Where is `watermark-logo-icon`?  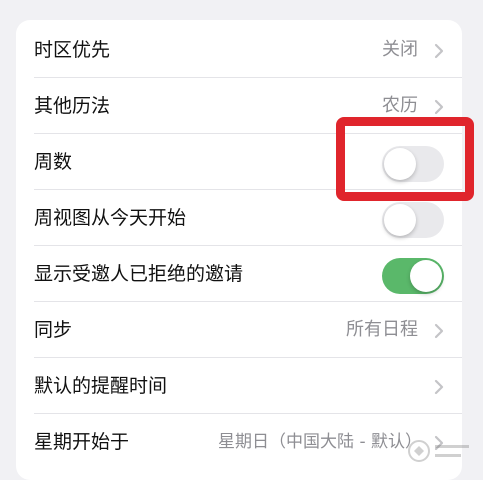
watermark-logo-icon is located at coordinates (438, 451).